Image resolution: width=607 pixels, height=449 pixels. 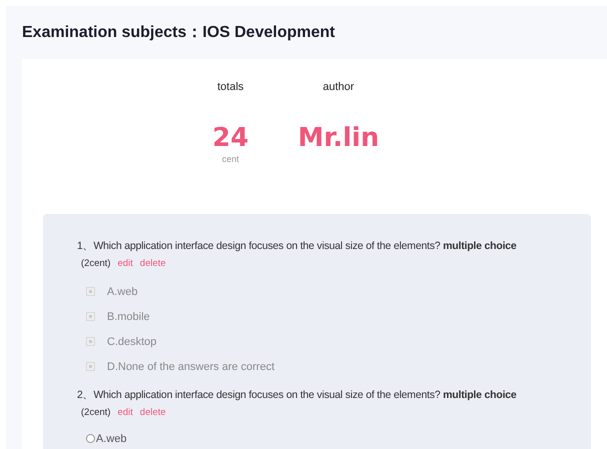 I want to click on summary-value: 24, so click(x=230, y=138).